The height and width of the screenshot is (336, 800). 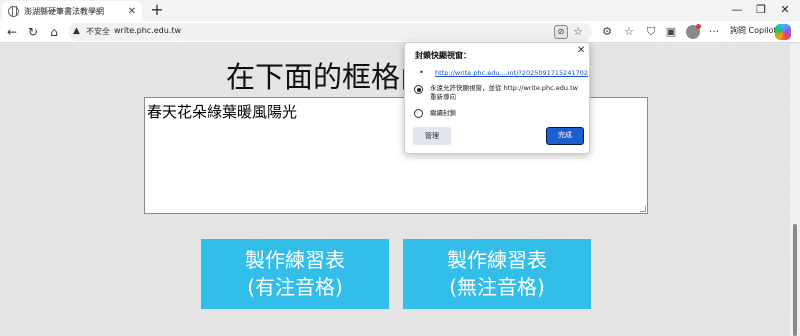 I want to click on maximize-button: ❐, so click(x=761, y=10).